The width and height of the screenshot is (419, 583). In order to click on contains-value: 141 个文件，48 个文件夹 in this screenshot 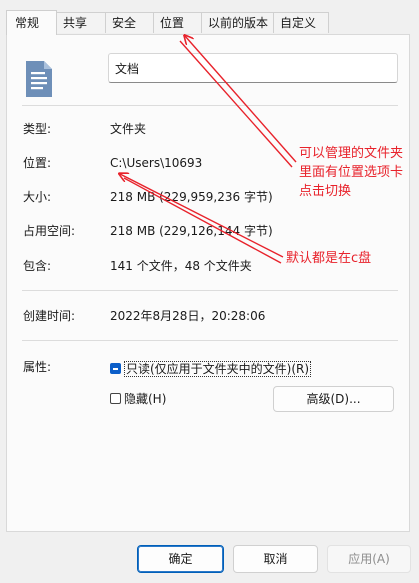, I will do `click(181, 266)`.